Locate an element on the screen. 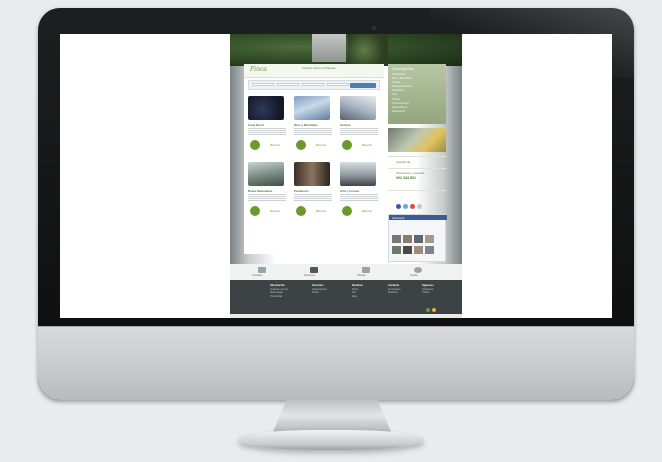 The image size is (662, 462). twitter-icon is located at coordinates (405, 206).